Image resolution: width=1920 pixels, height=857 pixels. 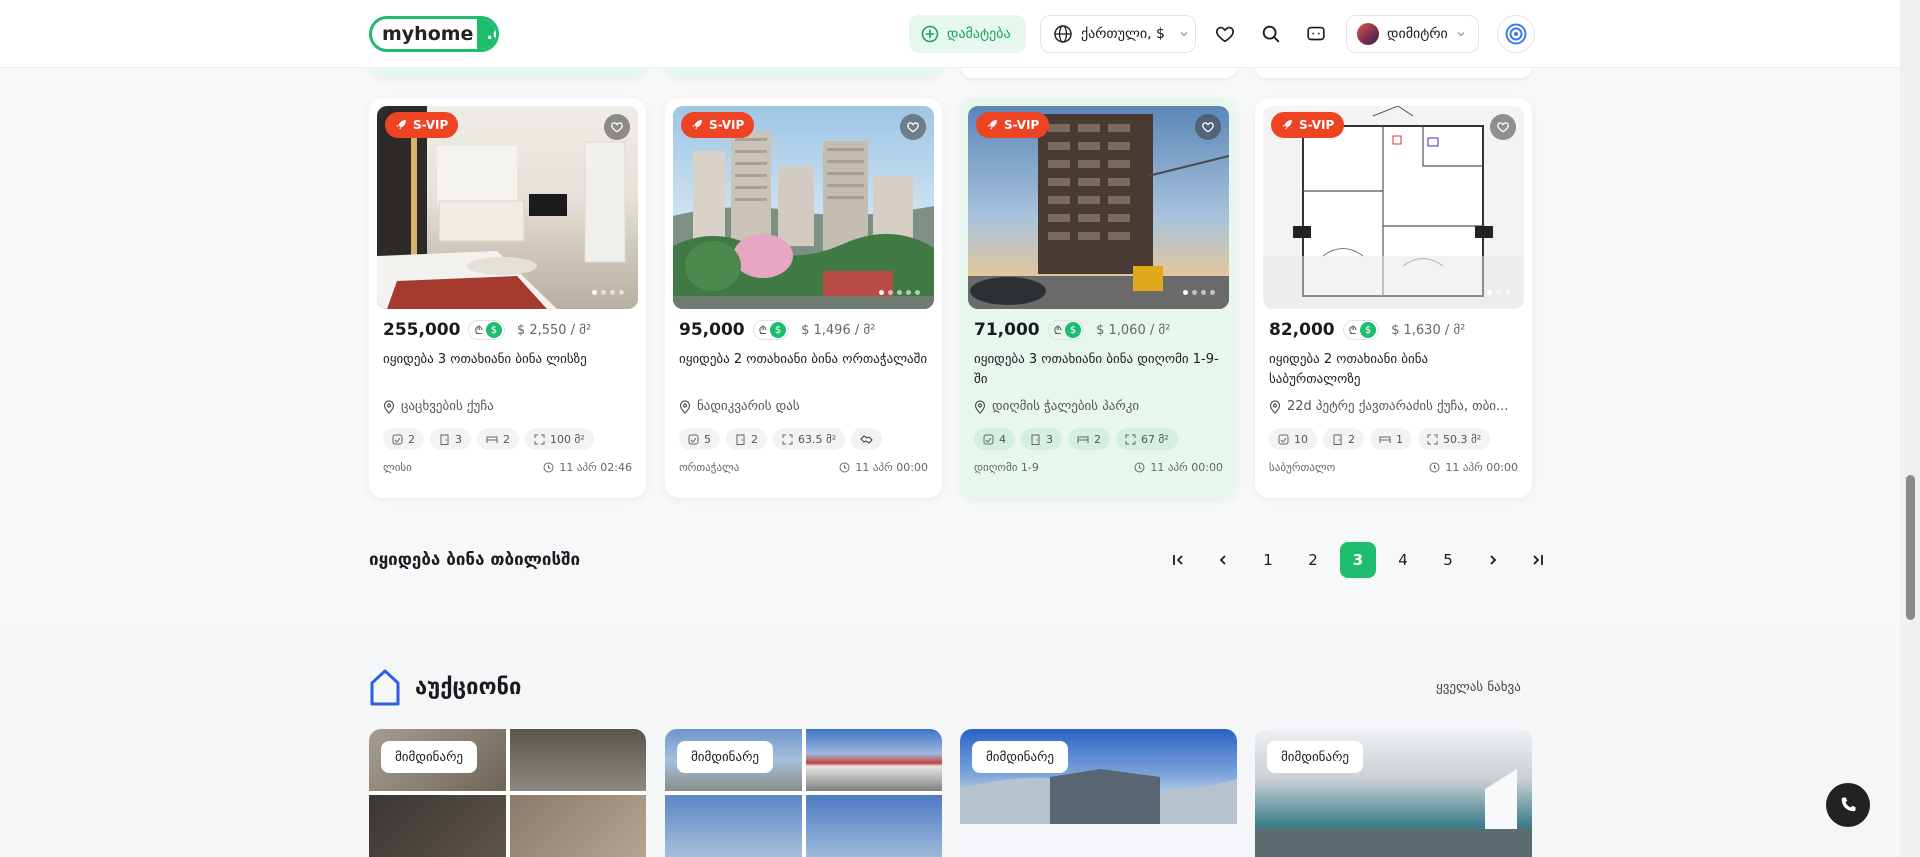 I want to click on listing-price: 255,000, so click(x=422, y=330).